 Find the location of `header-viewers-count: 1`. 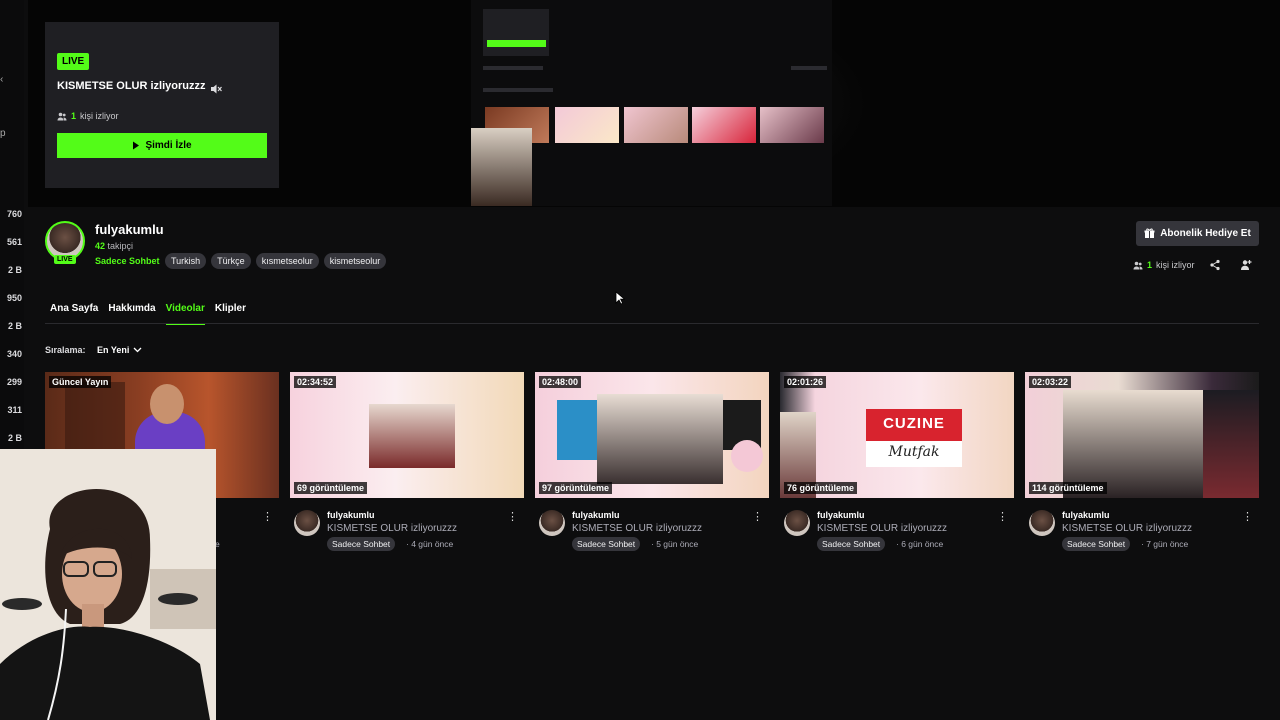

header-viewers-count: 1 is located at coordinates (1150, 265).